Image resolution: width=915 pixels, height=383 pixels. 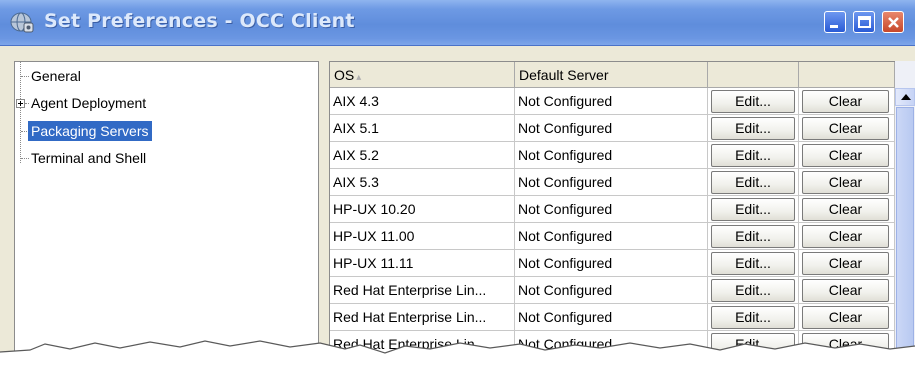 I want to click on table-row: HP-UX 11.00 Not Configured Edit... Clear, so click(x=622, y=236).